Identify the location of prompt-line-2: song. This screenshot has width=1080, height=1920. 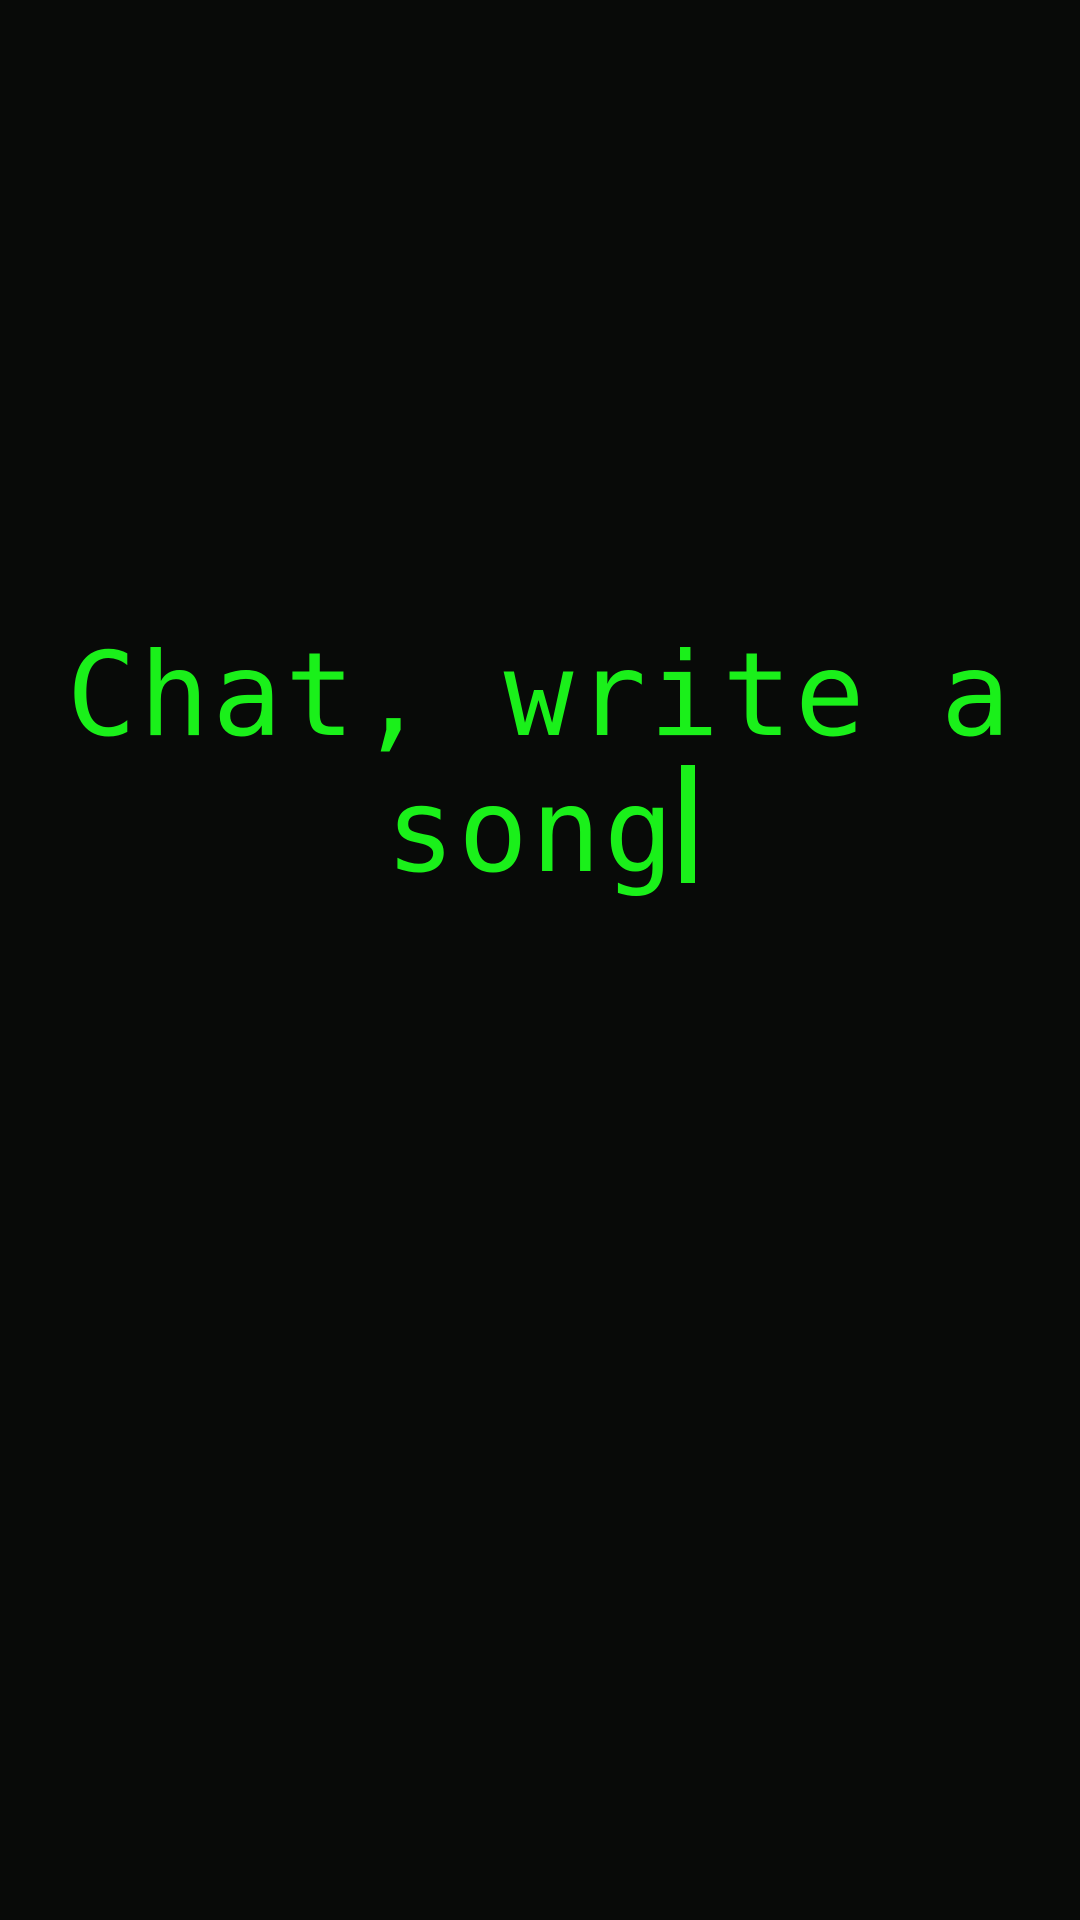
(531, 831).